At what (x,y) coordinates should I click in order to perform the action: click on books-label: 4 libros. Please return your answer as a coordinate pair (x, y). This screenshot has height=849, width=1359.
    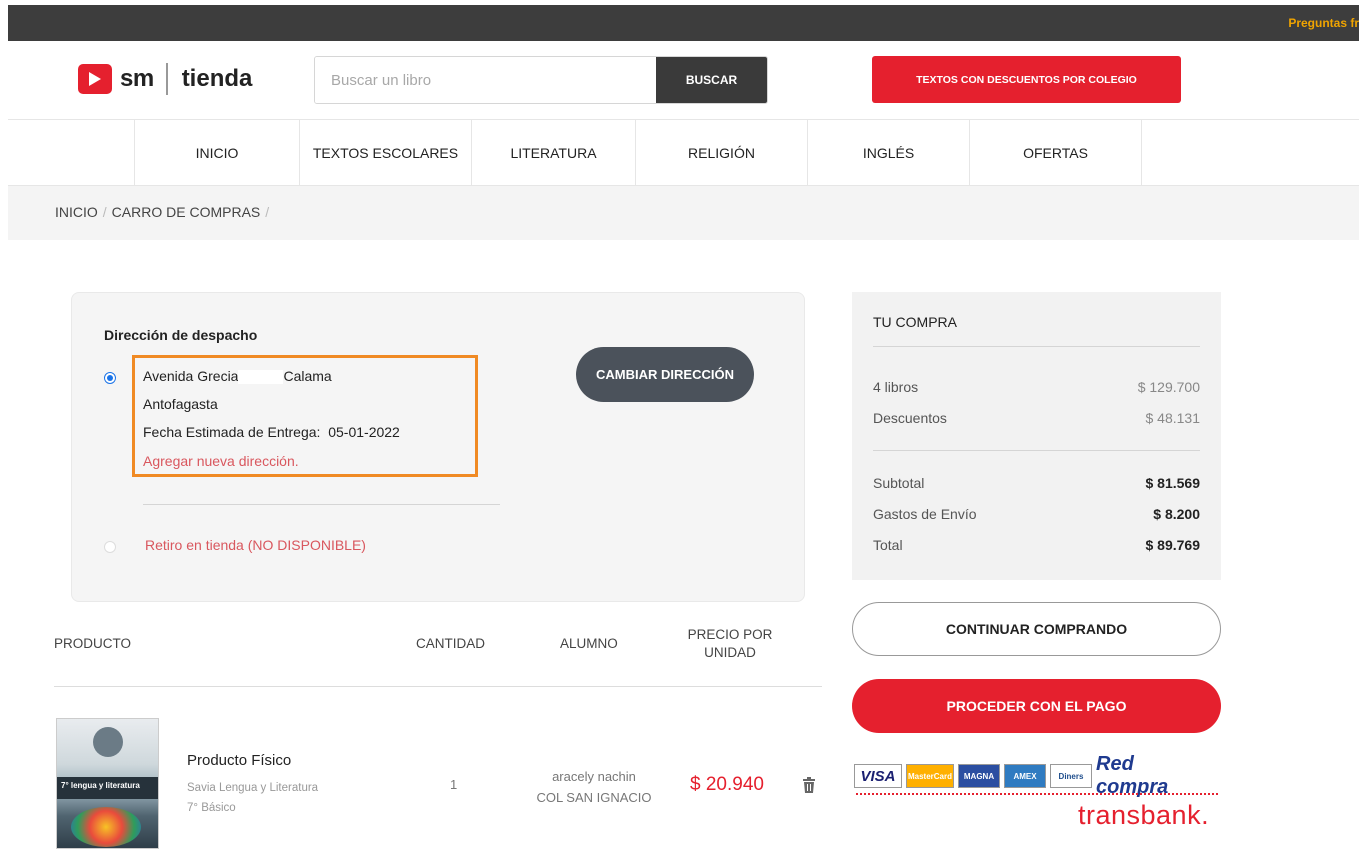
    Looking at the image, I should click on (896, 387).